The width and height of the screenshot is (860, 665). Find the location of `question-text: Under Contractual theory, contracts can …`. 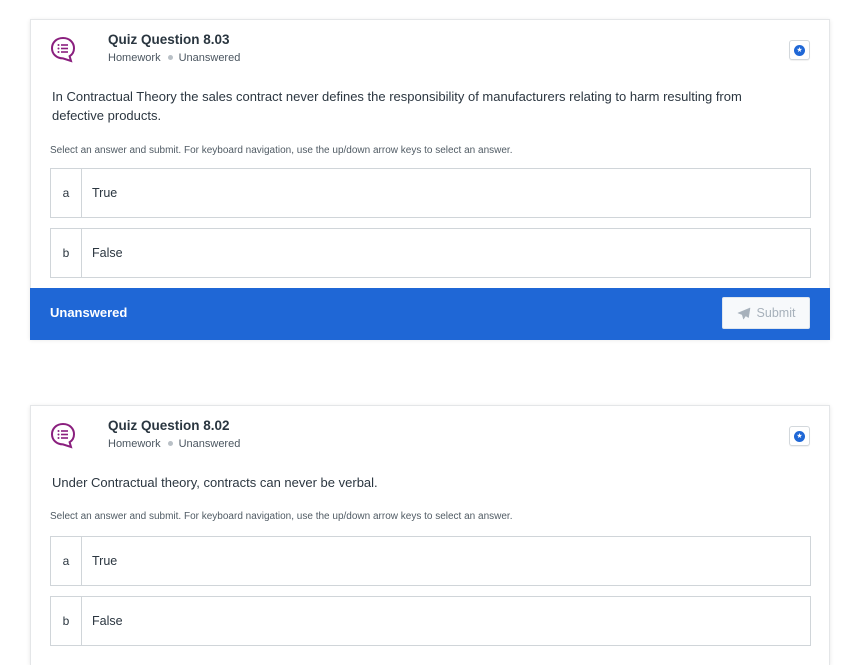

question-text: Under Contractual theory, contracts can … is located at coordinates (215, 482).